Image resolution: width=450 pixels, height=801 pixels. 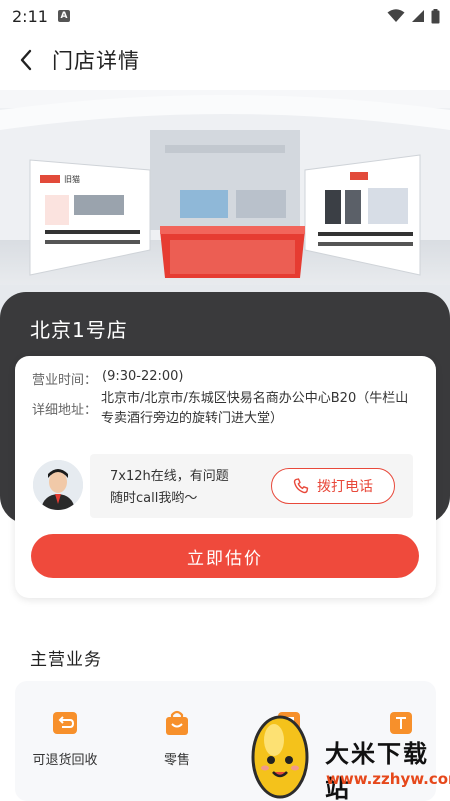 What do you see at coordinates (72, 179) in the screenshot?
I see `brand-mark: 旧猫` at bounding box center [72, 179].